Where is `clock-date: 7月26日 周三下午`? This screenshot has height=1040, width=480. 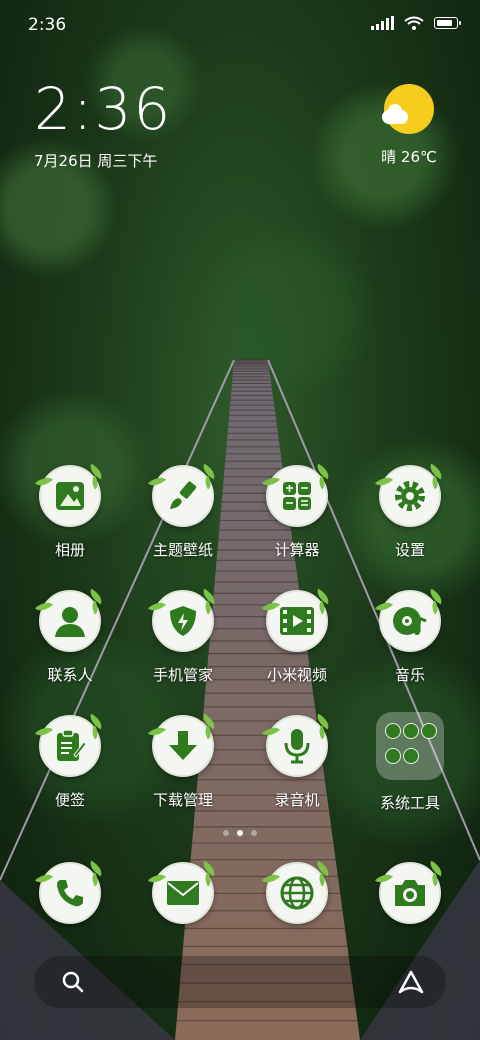
clock-date: 7月26日 周三下午 is located at coordinates (96, 161).